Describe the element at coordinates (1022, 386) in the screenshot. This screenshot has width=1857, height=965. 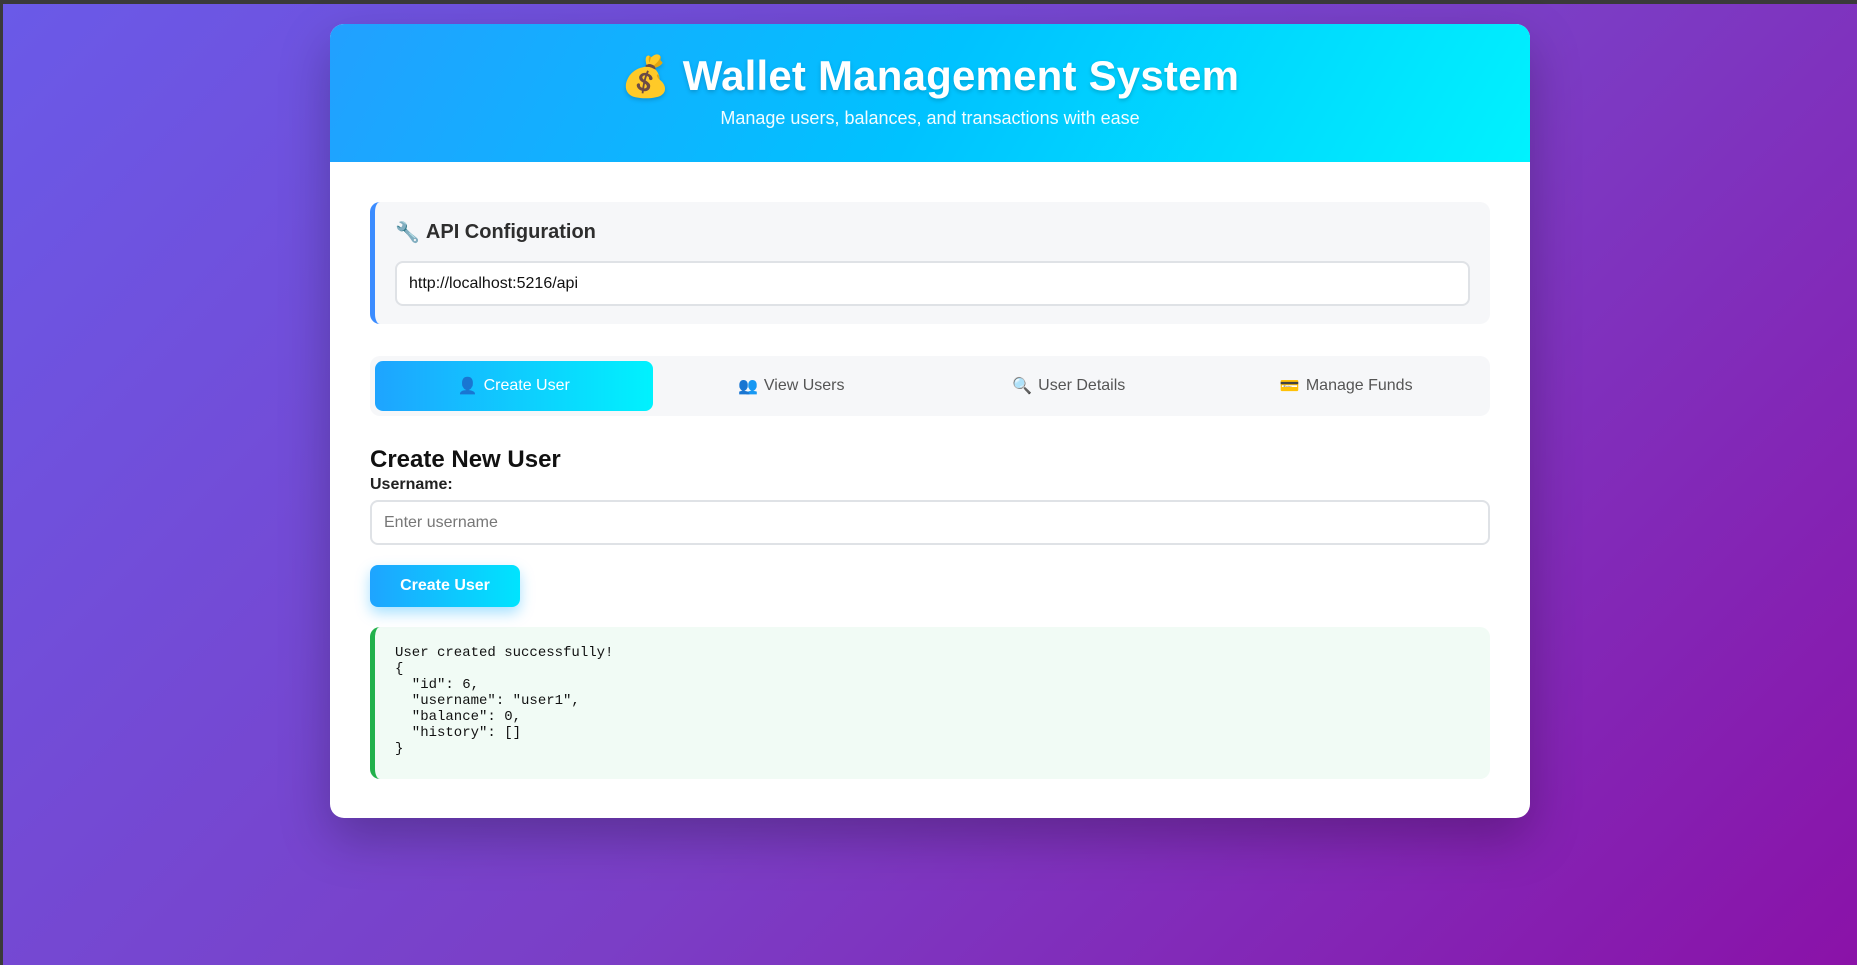
I see `search-icon: 🔍` at that location.